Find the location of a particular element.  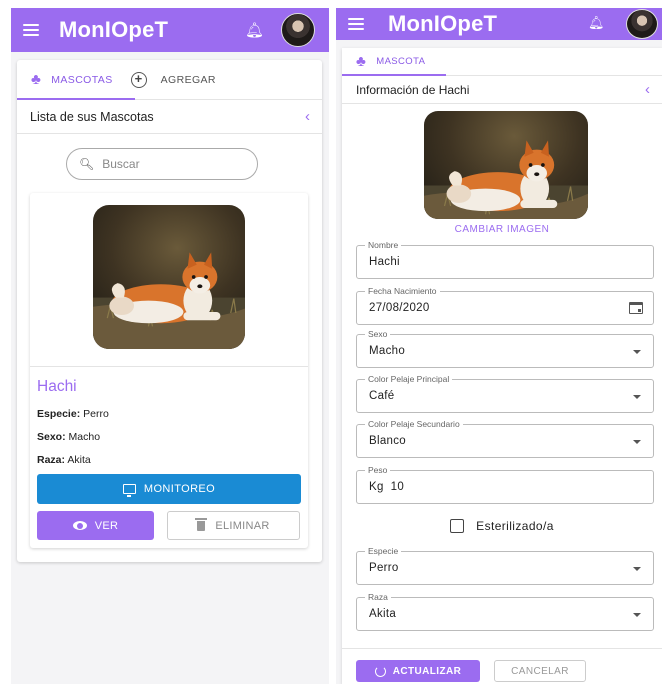

monitoreo-button: MONITOREO is located at coordinates (169, 489).